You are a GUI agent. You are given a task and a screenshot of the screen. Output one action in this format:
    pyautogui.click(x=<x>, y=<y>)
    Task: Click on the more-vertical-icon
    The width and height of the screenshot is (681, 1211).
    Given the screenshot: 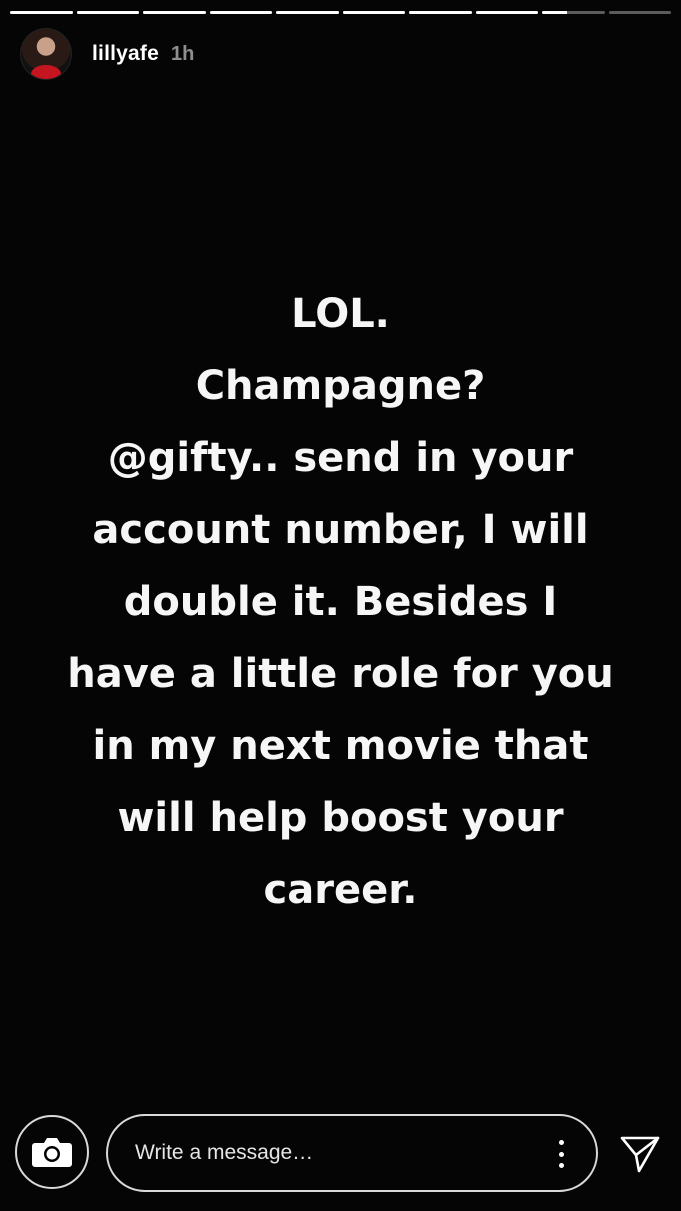 What is the action you would take?
    pyautogui.click(x=561, y=1154)
    